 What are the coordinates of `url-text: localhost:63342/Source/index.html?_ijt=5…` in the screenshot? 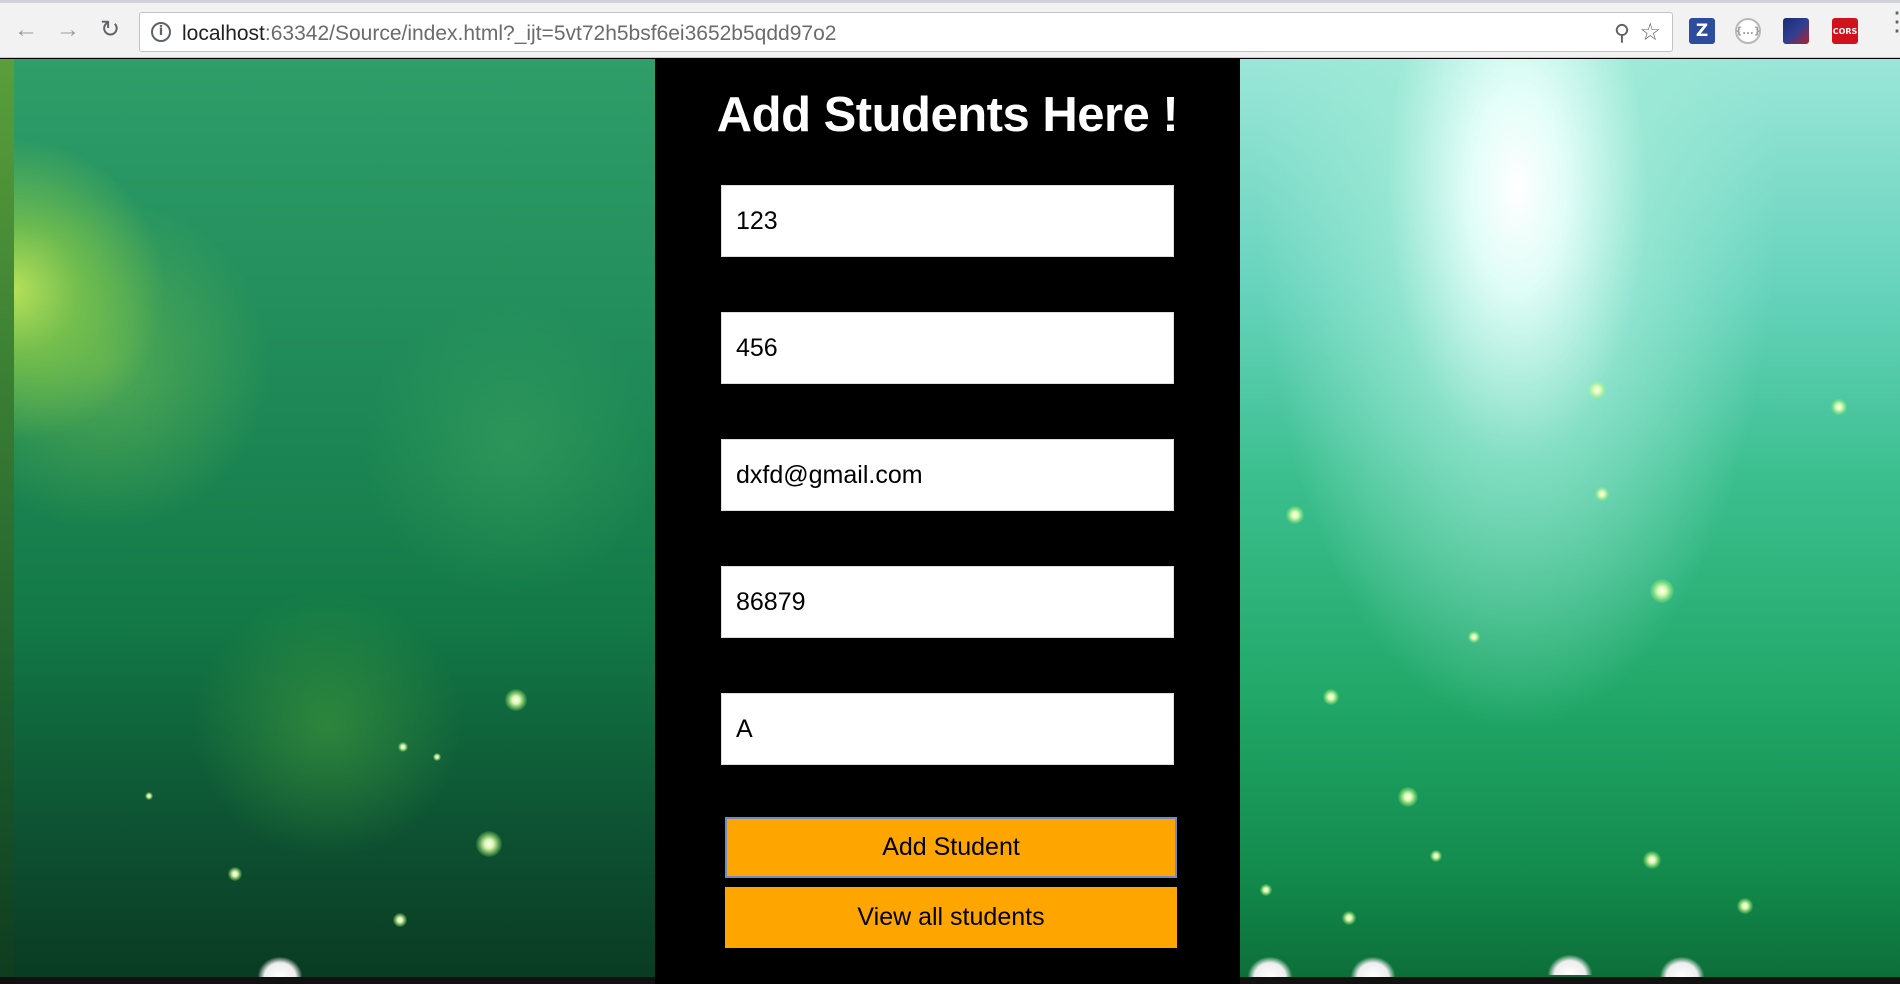 It's located at (509, 34).